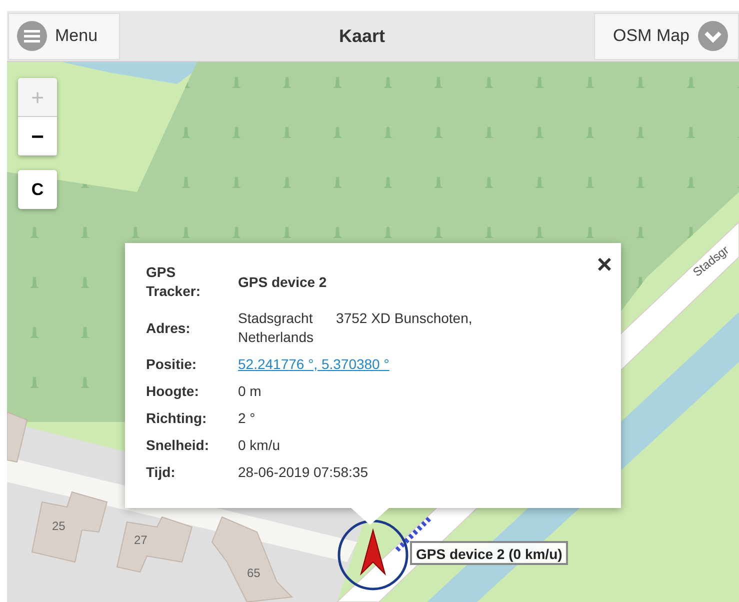 The width and height of the screenshot is (739, 602). What do you see at coordinates (666, 36) in the screenshot?
I see `map-select: OSM Map` at bounding box center [666, 36].